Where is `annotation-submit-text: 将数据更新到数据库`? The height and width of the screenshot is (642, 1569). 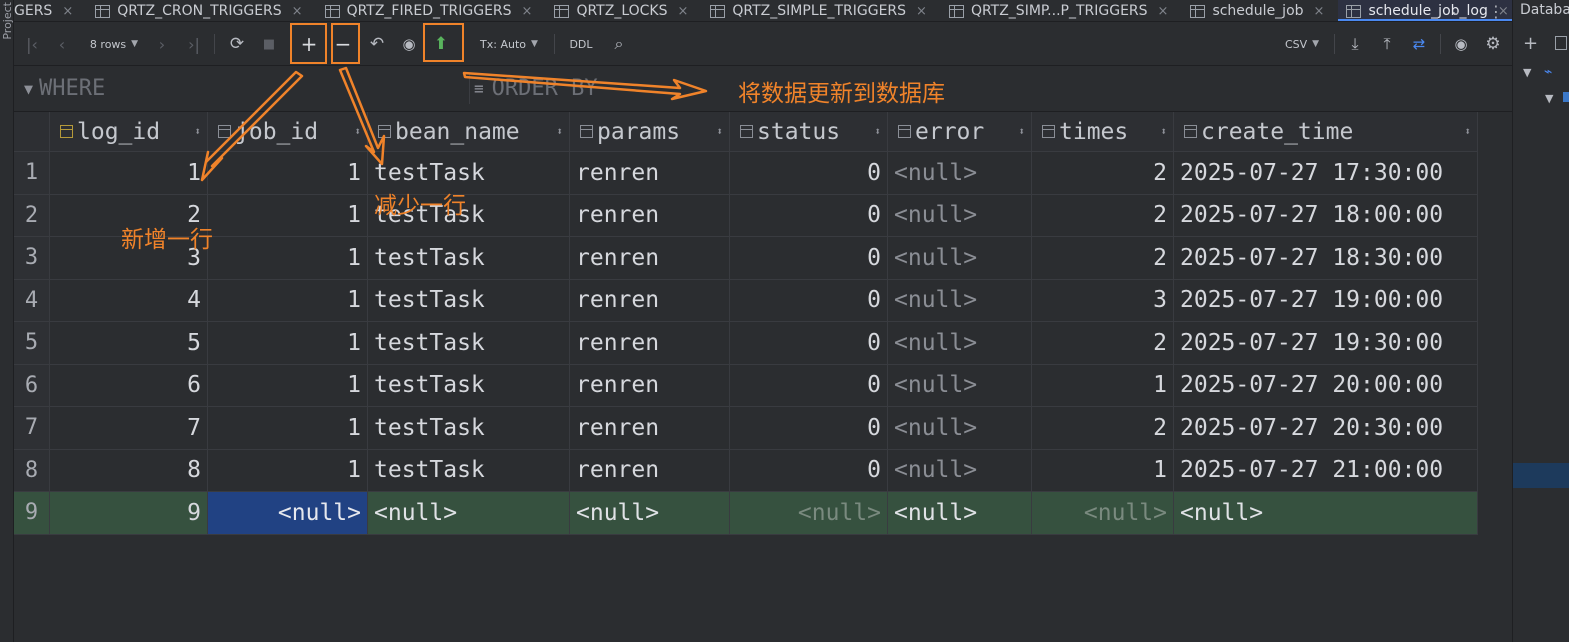
annotation-submit-text: 将数据更新到数据库 is located at coordinates (841, 94).